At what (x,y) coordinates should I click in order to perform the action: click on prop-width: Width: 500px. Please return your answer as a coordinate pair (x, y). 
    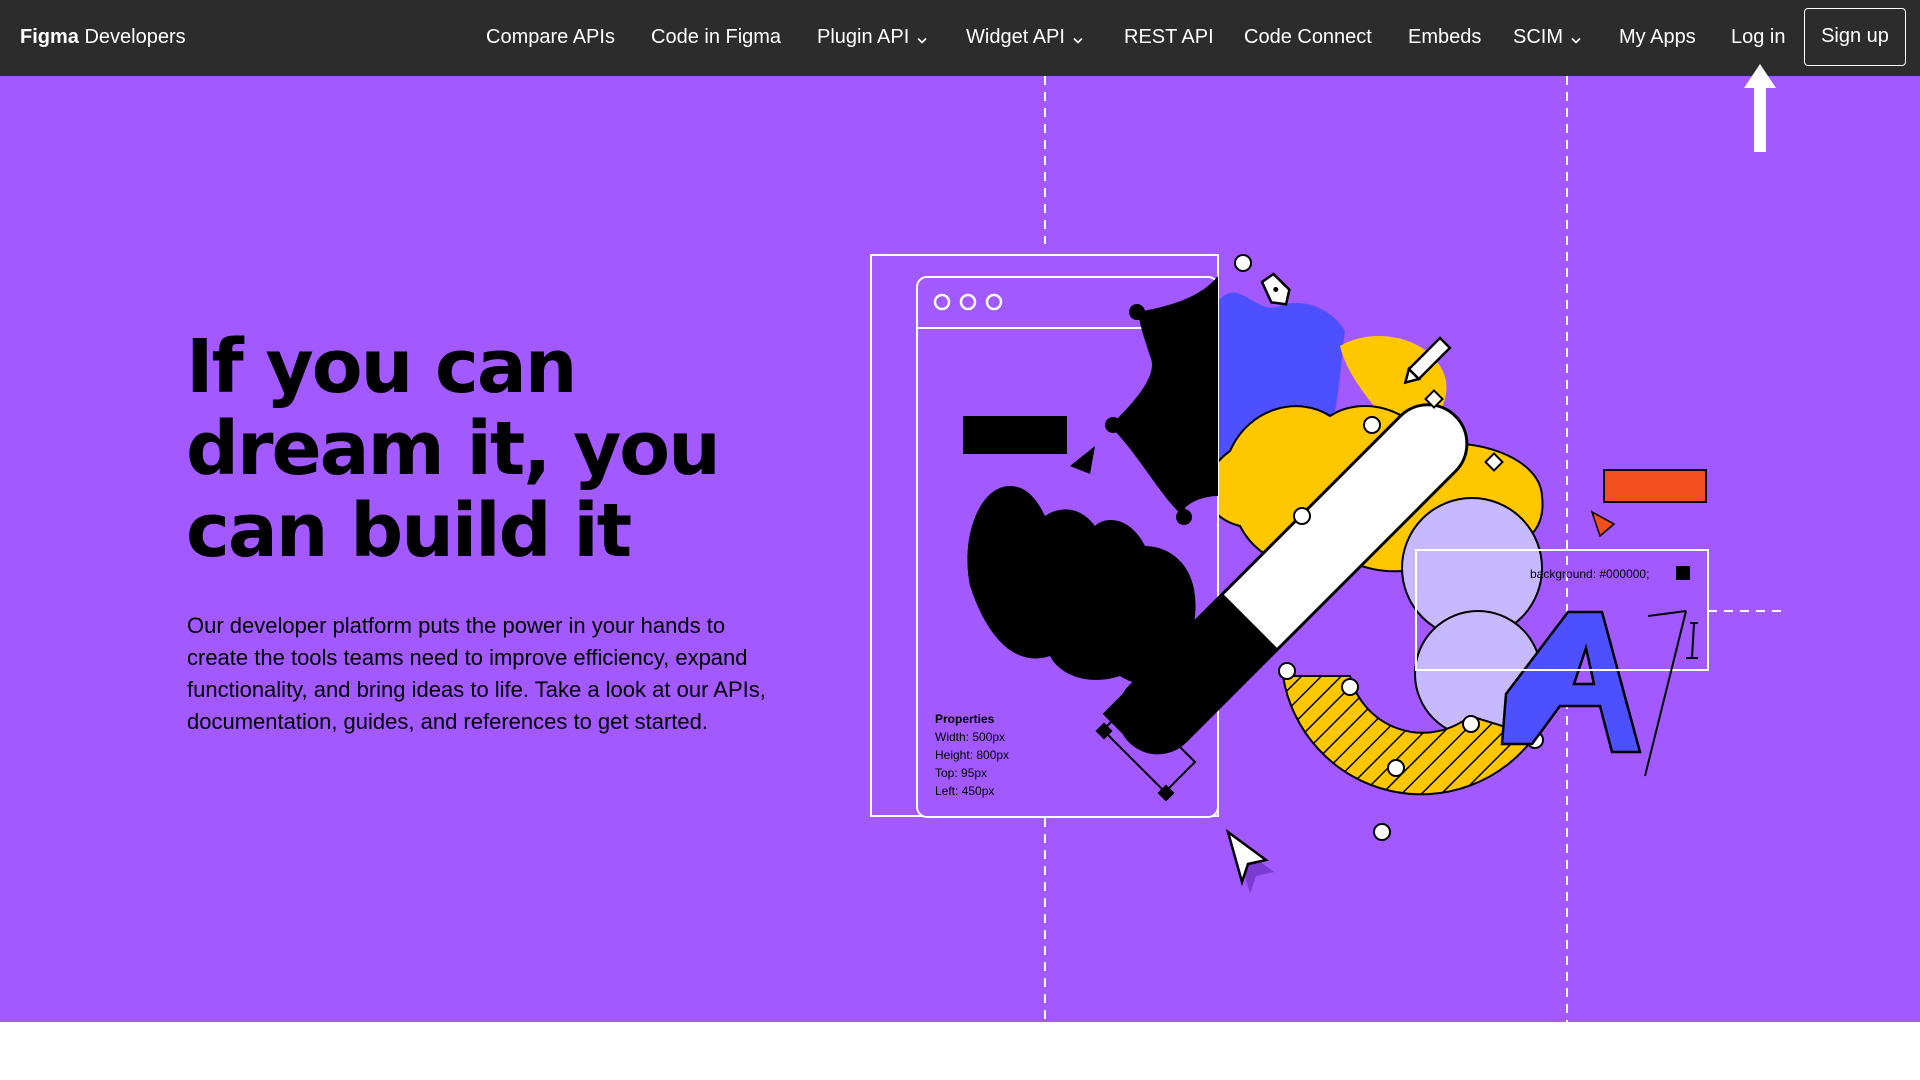
    Looking at the image, I should click on (970, 737).